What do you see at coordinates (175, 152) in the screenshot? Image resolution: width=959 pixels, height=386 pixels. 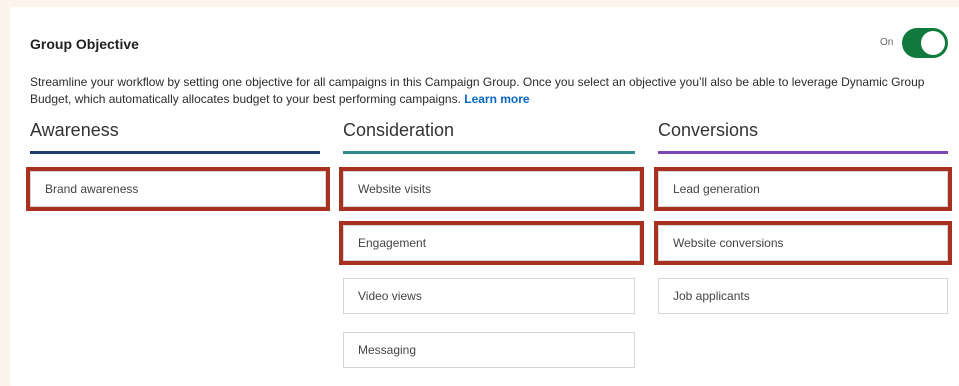 I see `awareness-accent-bar` at bounding box center [175, 152].